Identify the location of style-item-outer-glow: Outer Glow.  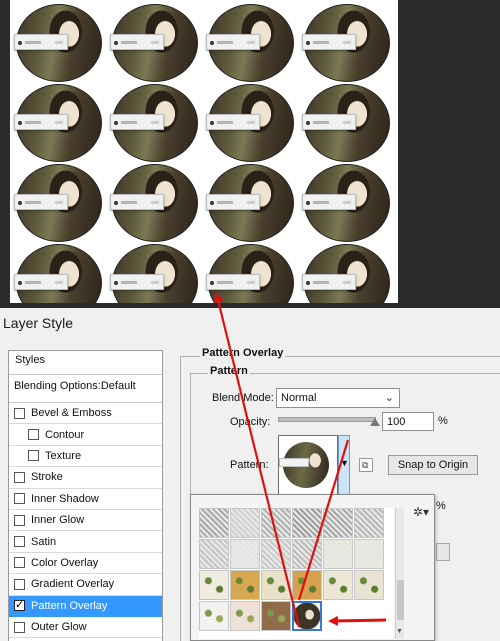
(85, 628).